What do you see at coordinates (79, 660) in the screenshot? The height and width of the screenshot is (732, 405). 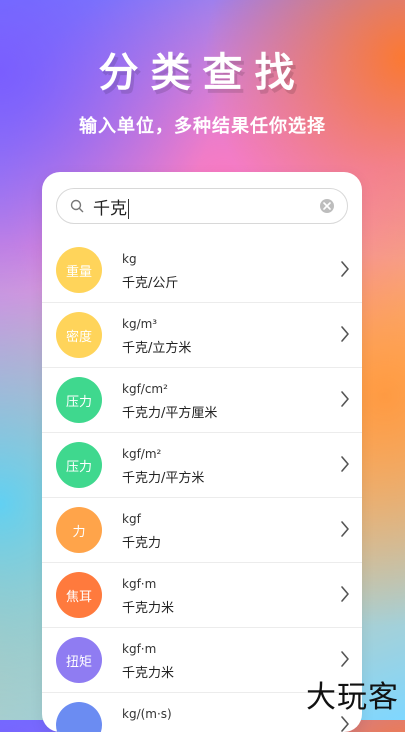 I see `category-badge: 扭矩` at bounding box center [79, 660].